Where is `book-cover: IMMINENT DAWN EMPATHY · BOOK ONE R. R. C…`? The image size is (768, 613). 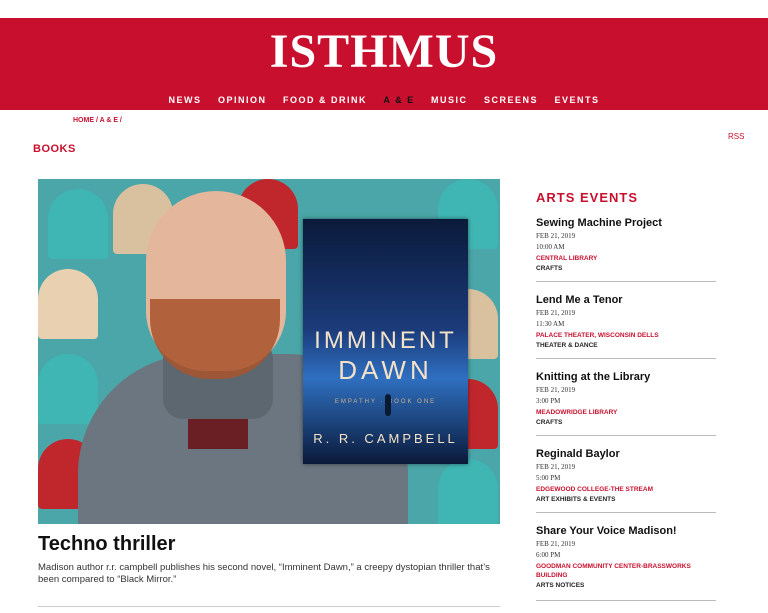
book-cover: IMMINENT DAWN EMPATHY · BOOK ONE R. R. C… is located at coordinates (385, 341).